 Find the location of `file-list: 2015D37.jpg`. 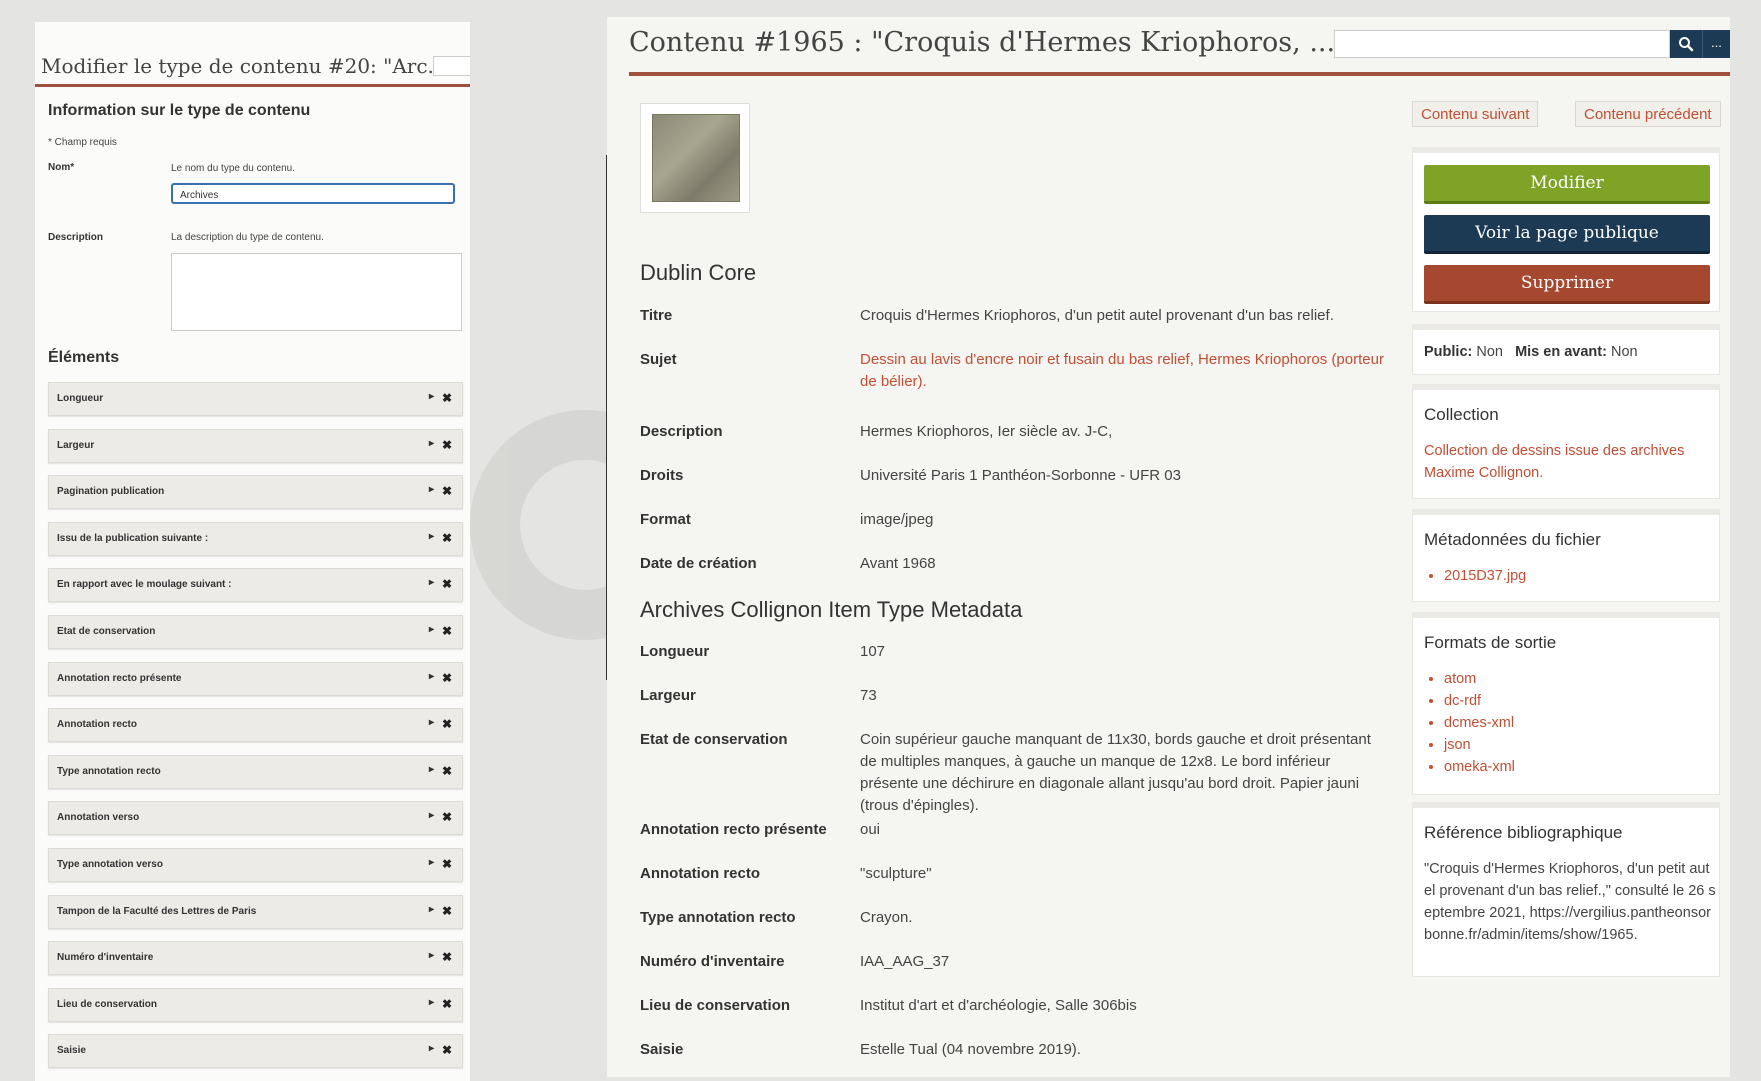

file-list: 2015D37.jpg is located at coordinates (1475, 576).